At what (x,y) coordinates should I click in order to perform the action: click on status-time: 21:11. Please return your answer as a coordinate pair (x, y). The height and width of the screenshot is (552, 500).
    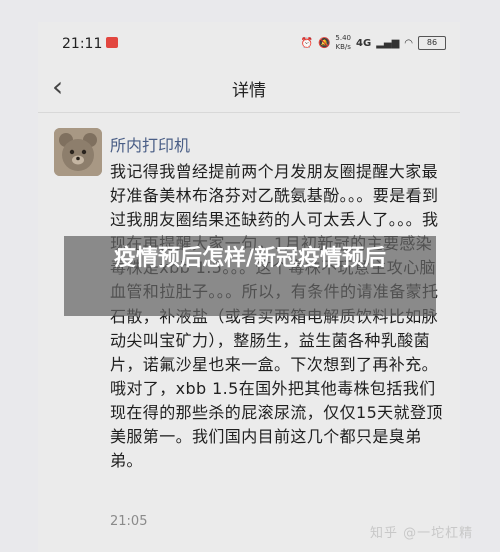
    Looking at the image, I should click on (82, 44).